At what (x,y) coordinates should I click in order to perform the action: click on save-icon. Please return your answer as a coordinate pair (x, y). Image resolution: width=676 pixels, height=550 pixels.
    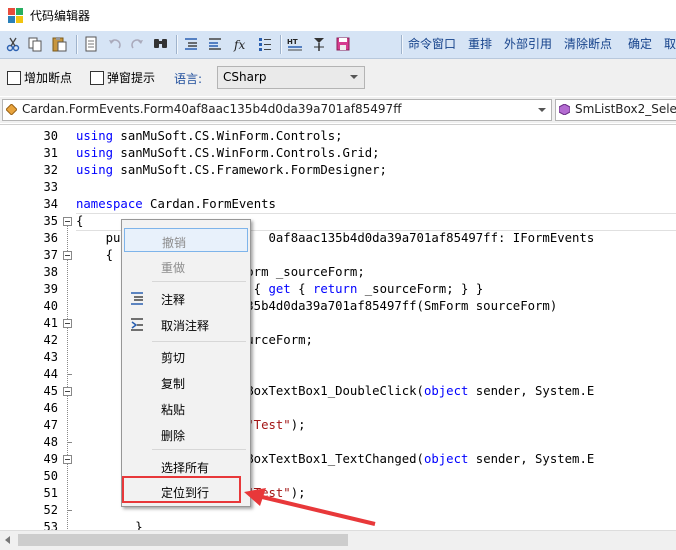
    Looking at the image, I should click on (343, 44).